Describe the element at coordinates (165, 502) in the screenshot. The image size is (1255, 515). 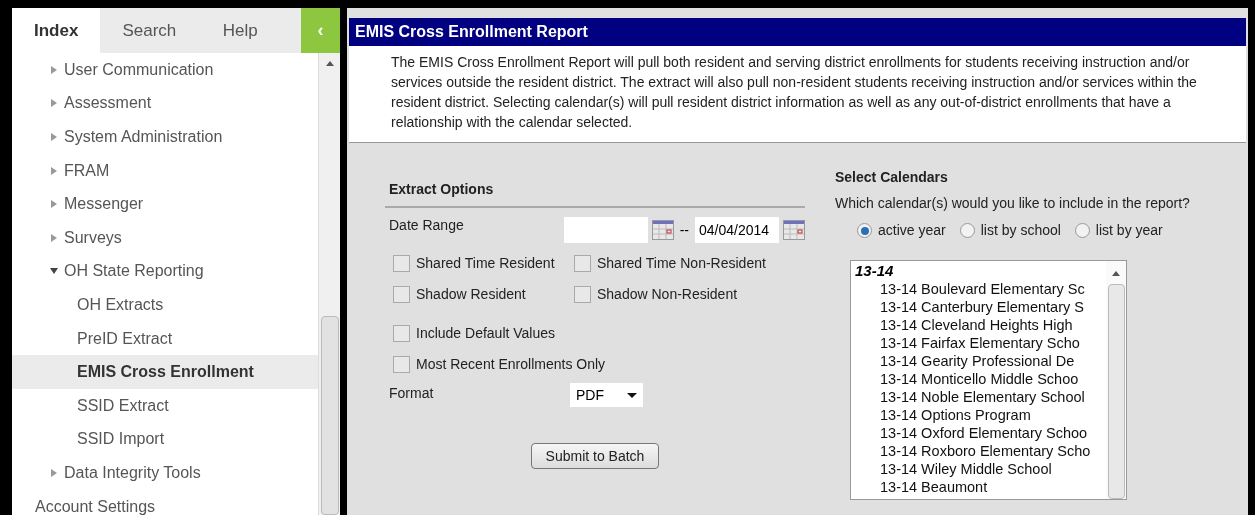
I see `tree-link: Account Settings` at that location.